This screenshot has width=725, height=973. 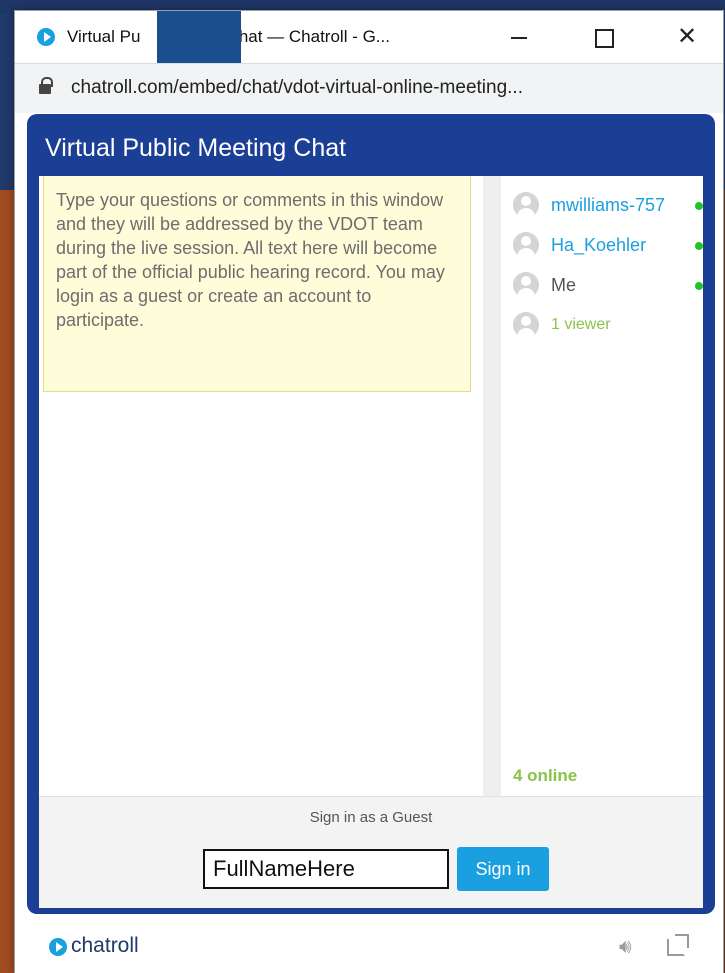 What do you see at coordinates (46, 85) in the screenshot?
I see `lock-icon` at bounding box center [46, 85].